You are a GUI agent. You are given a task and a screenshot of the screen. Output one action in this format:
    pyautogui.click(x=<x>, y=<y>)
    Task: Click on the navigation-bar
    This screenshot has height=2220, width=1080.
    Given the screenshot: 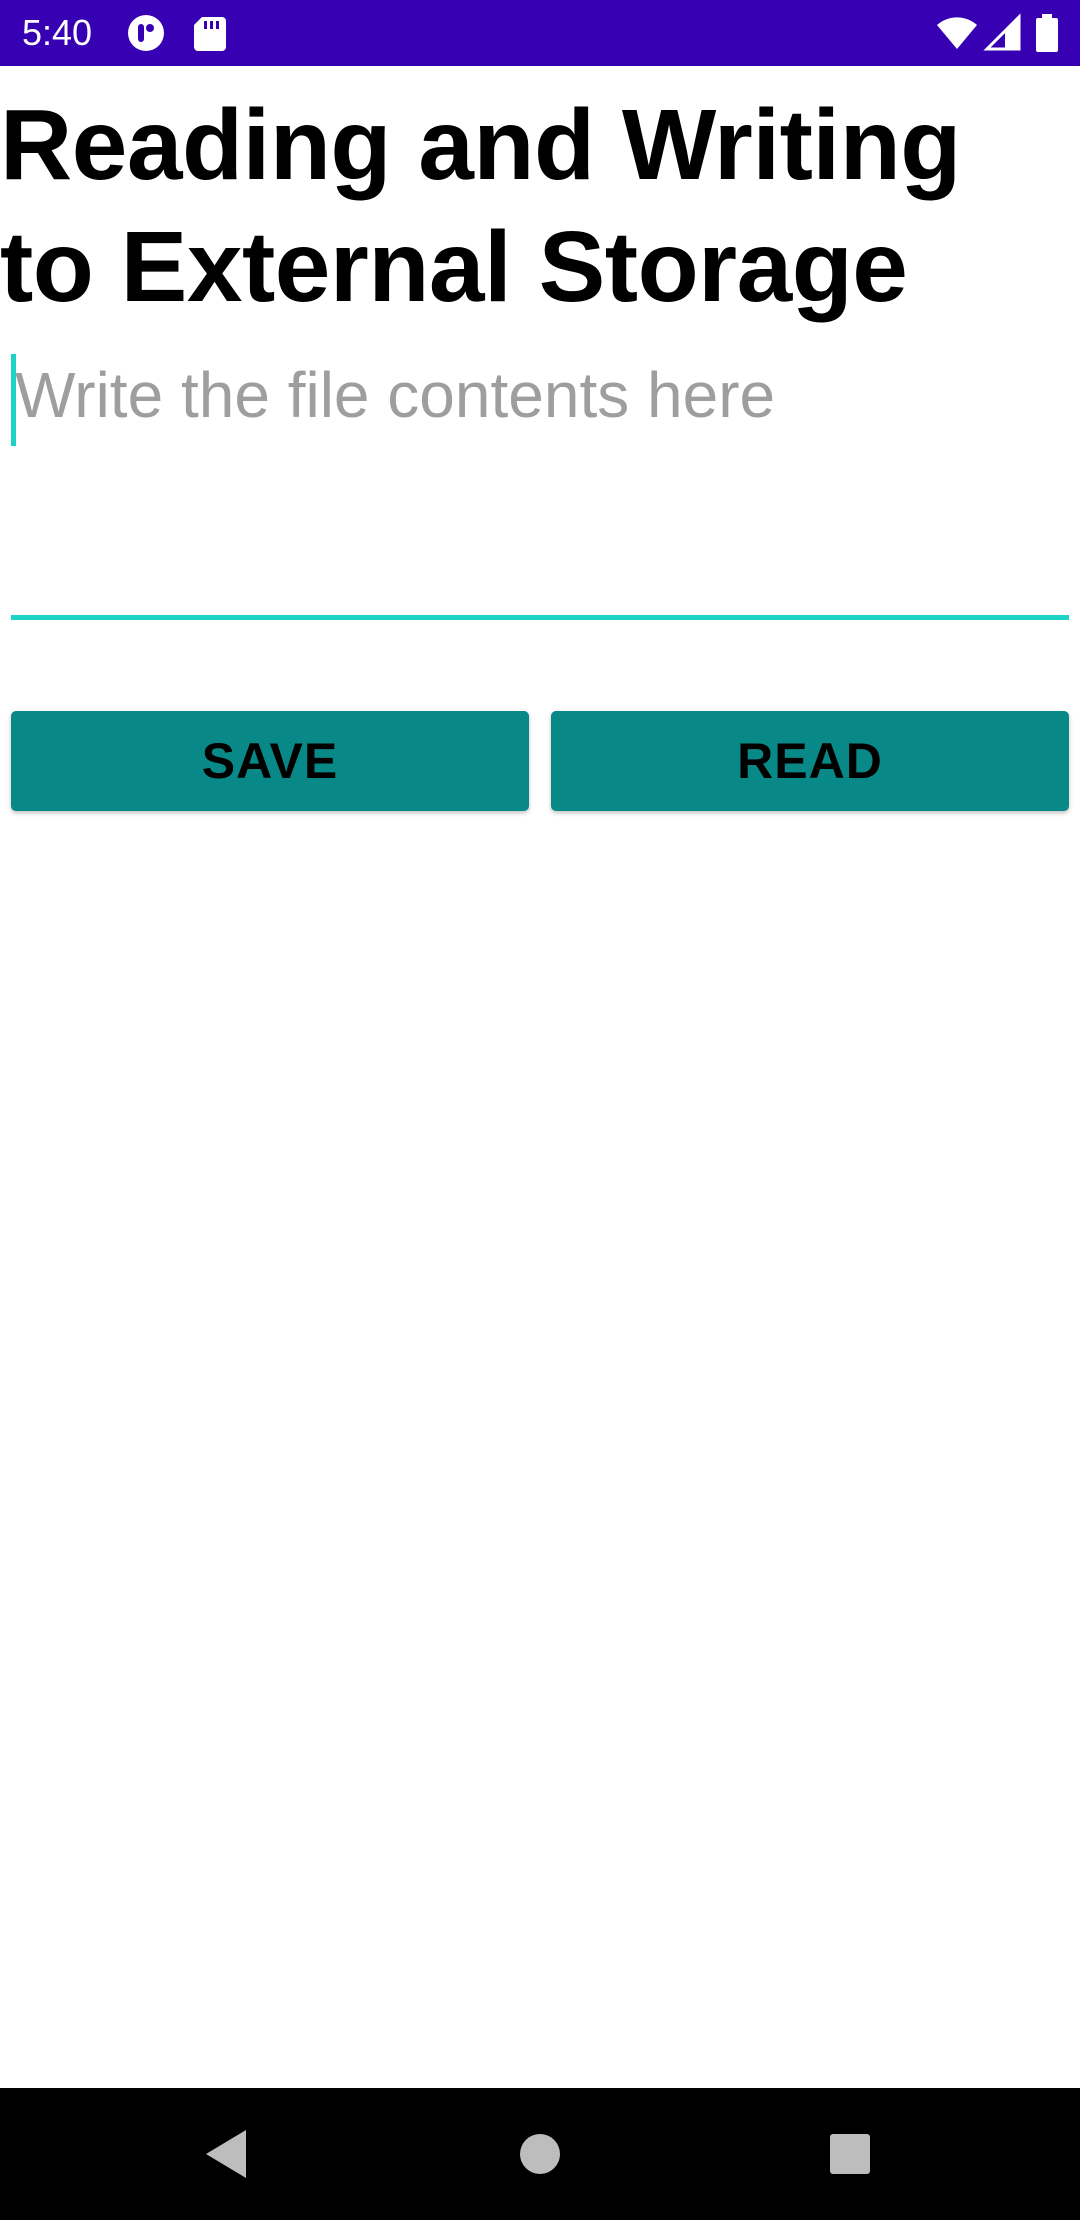 What is the action you would take?
    pyautogui.click(x=540, y=2154)
    